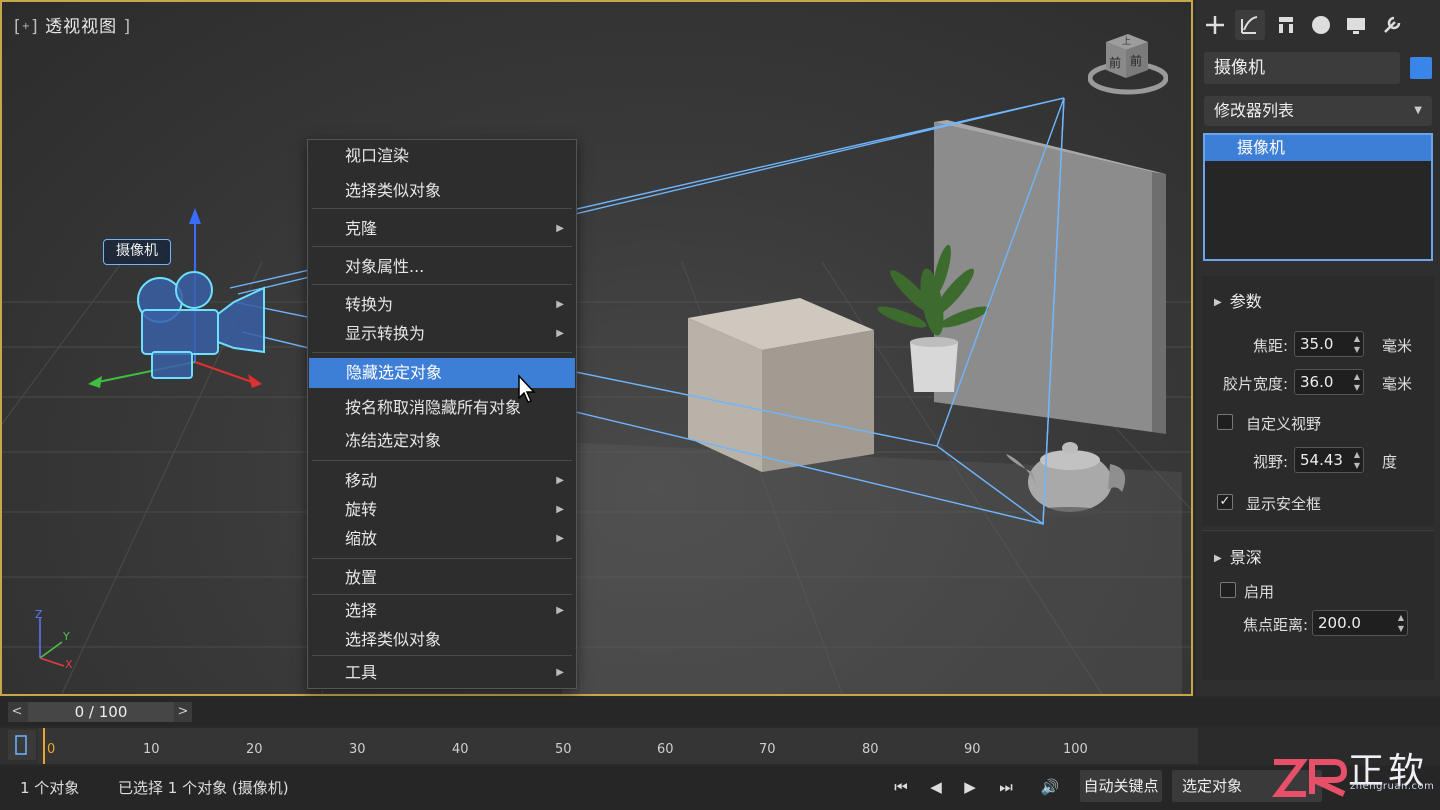  I want to click on sound-icon: 🔊, so click(1050, 787).